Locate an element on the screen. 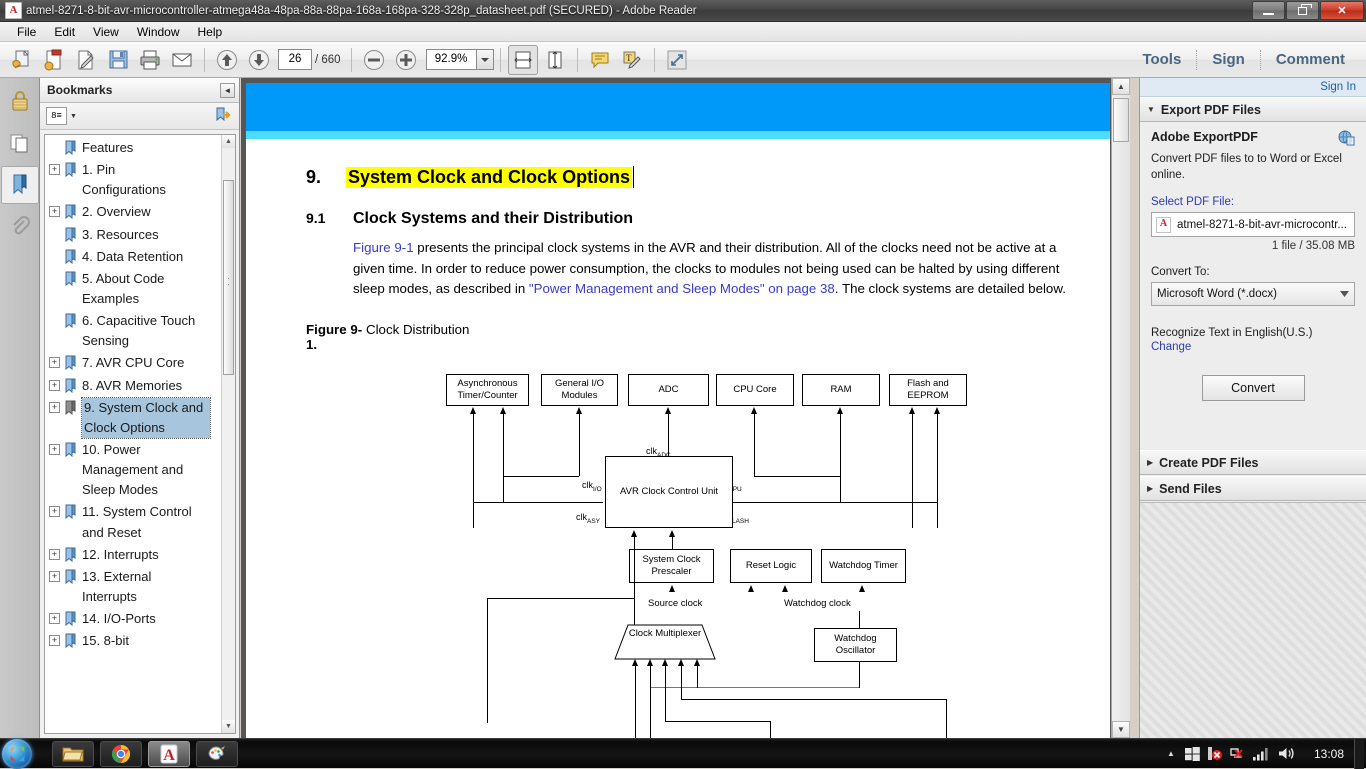 Image resolution: width=1366 pixels, height=769 pixels. section-header-export-pdf-files: ▼ Export PDF Files is located at coordinates (1253, 109).